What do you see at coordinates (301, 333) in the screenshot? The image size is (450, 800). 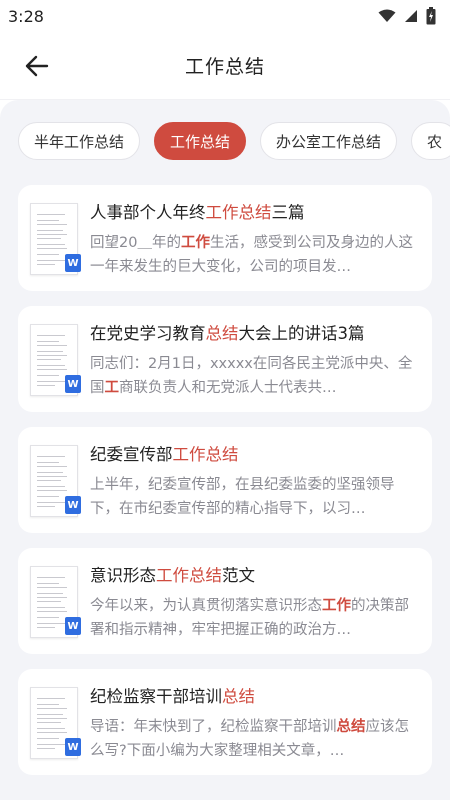 I see `title-text: 大会上的讲话3篇` at bounding box center [301, 333].